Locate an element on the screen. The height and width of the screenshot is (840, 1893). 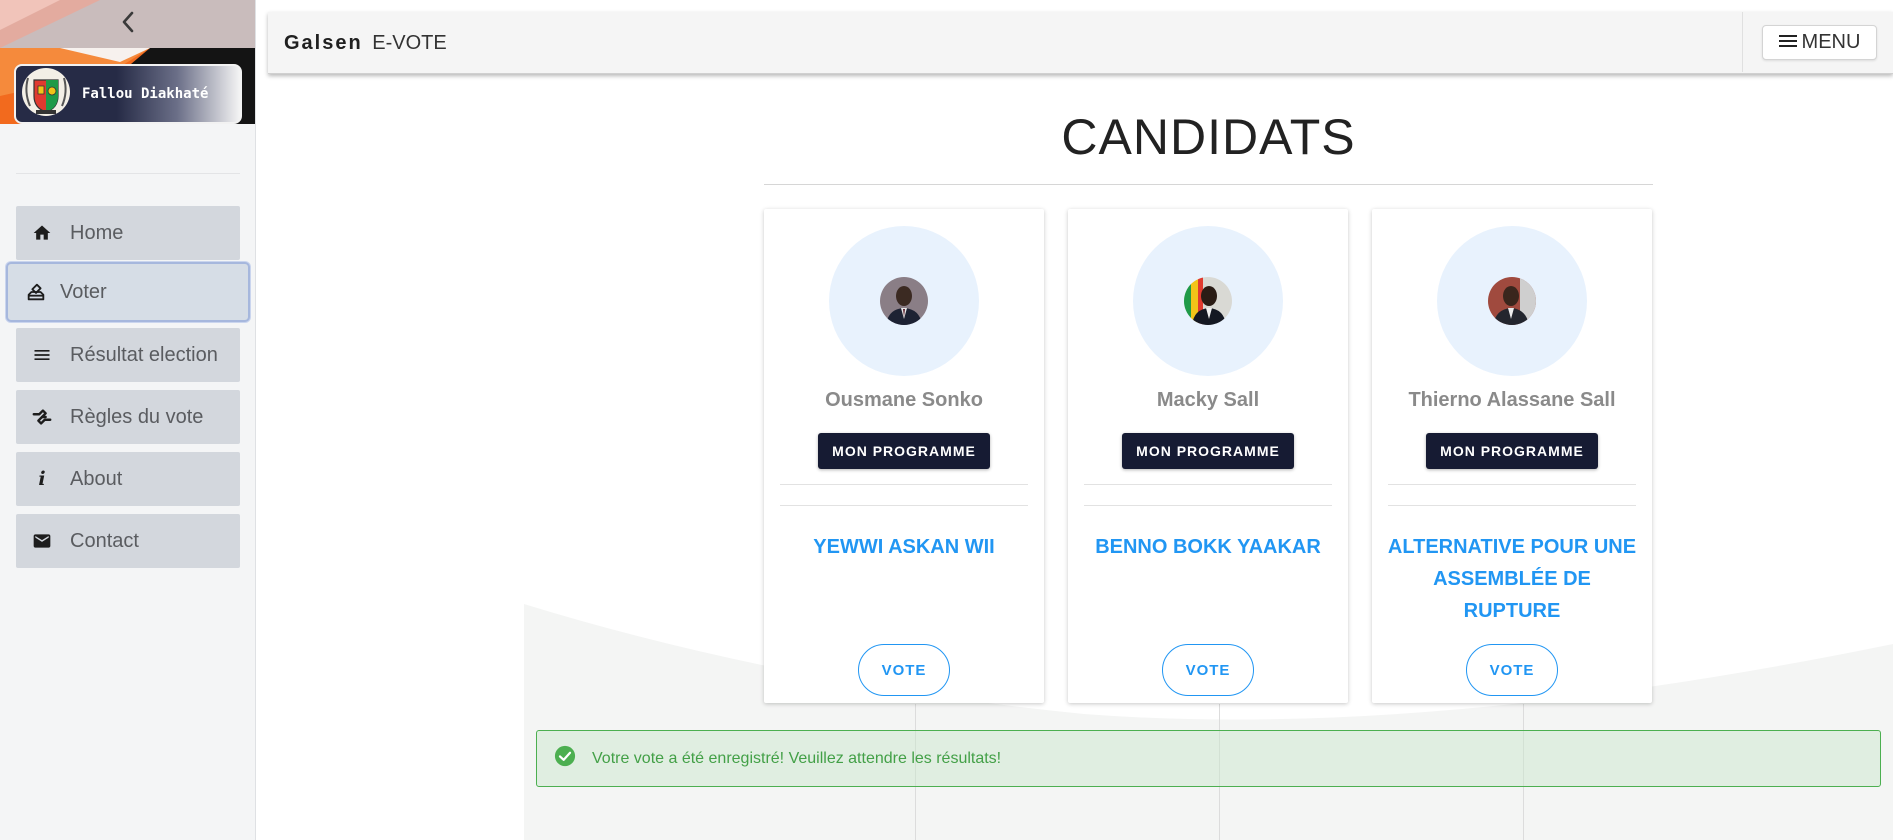
sidebar-item-label: Home is located at coordinates (97, 232).